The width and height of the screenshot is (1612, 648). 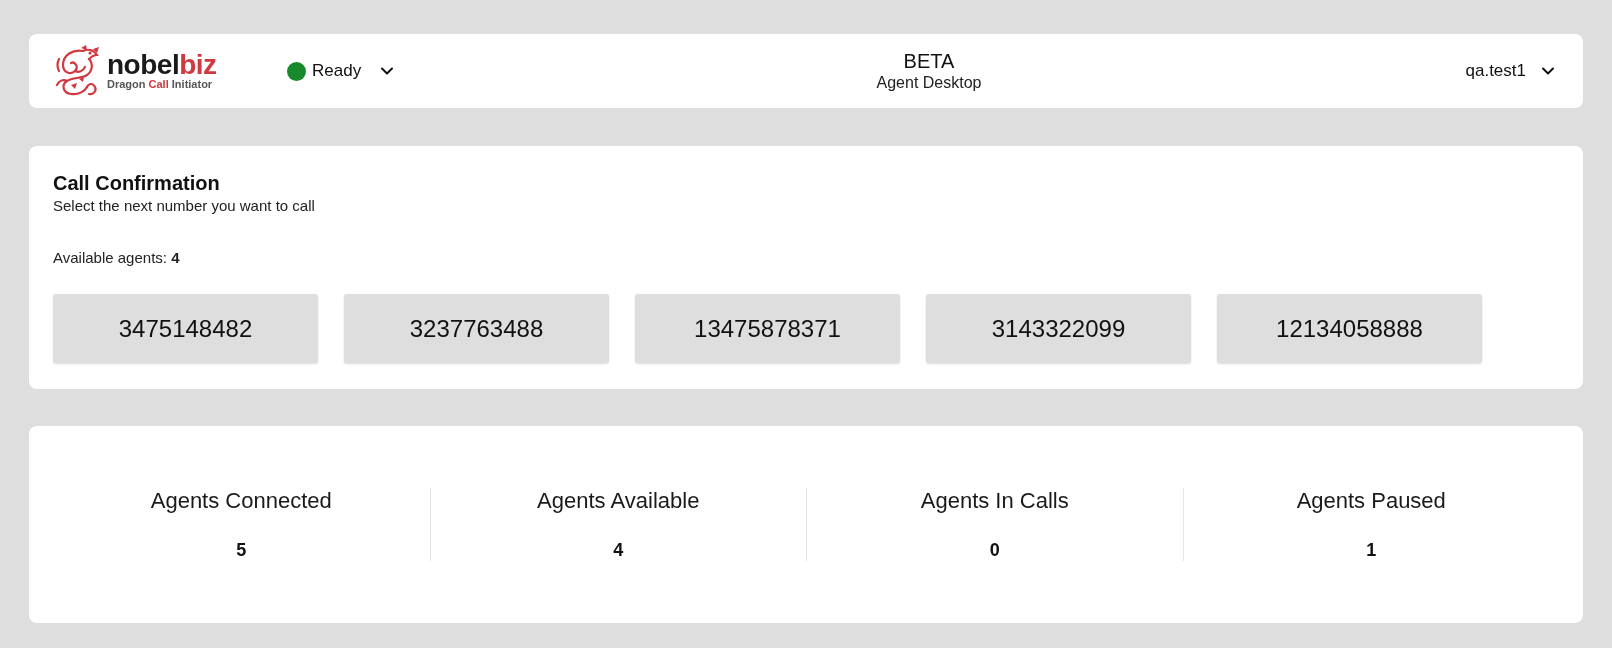 I want to click on stat-label: Agents Available, so click(x=618, y=501).